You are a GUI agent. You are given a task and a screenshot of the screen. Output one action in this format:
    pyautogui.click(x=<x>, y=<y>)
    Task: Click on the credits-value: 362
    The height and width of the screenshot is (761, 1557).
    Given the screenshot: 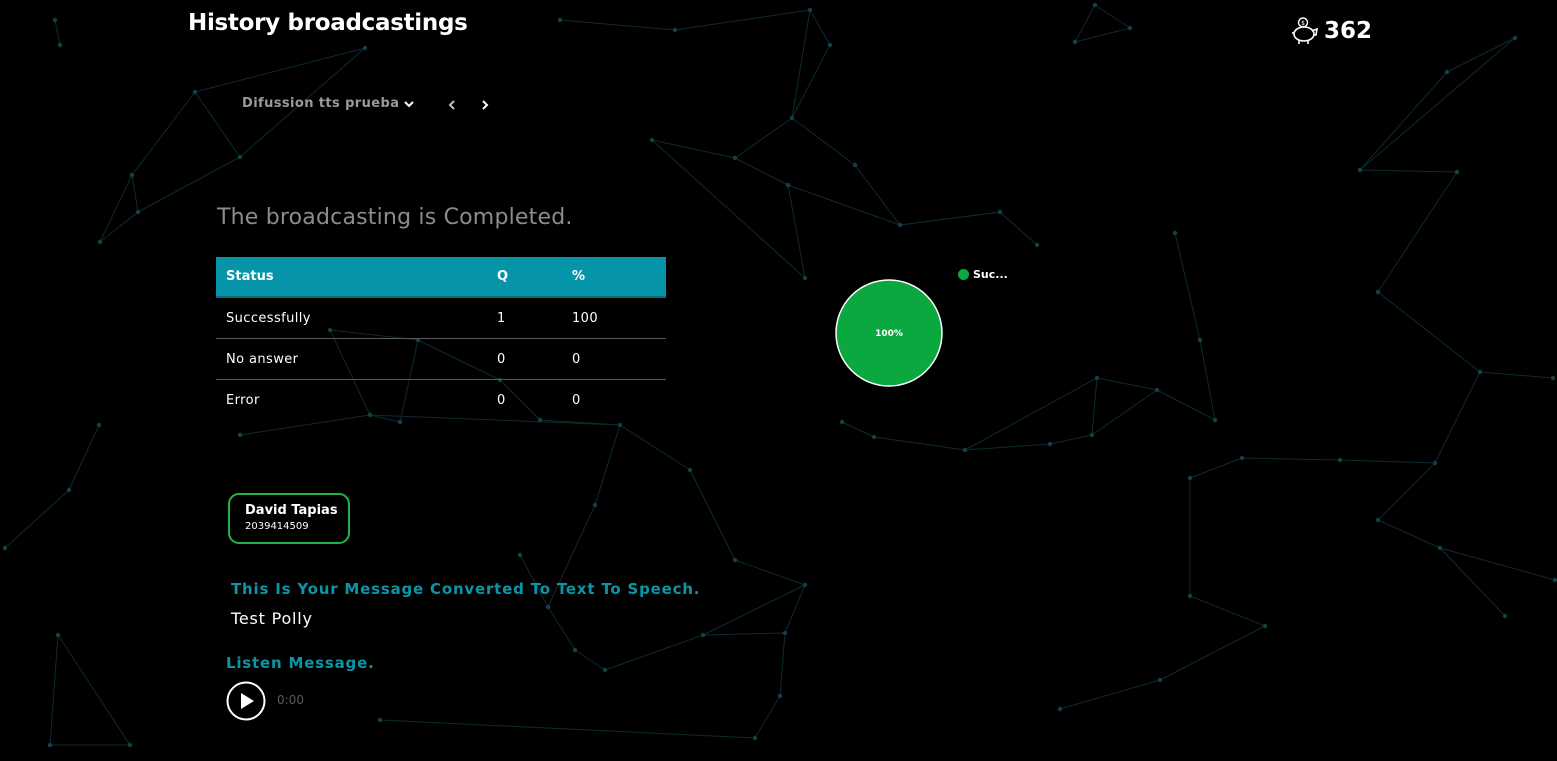 What is the action you would take?
    pyautogui.click(x=1348, y=31)
    